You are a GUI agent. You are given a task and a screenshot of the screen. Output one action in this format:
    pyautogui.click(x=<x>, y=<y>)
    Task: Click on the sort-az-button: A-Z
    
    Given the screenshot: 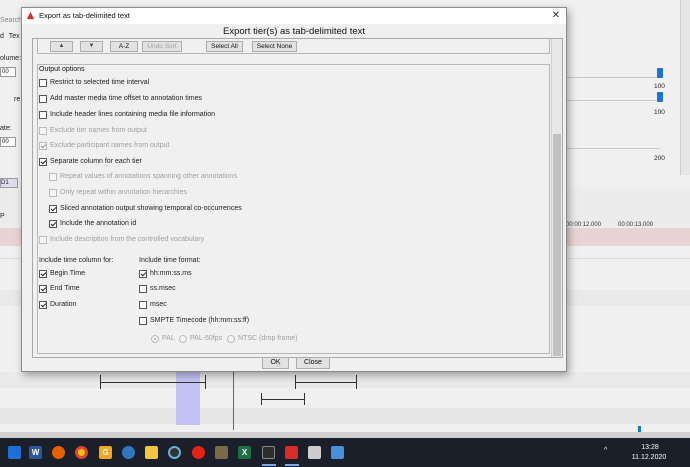 What is the action you would take?
    pyautogui.click(x=124, y=46)
    